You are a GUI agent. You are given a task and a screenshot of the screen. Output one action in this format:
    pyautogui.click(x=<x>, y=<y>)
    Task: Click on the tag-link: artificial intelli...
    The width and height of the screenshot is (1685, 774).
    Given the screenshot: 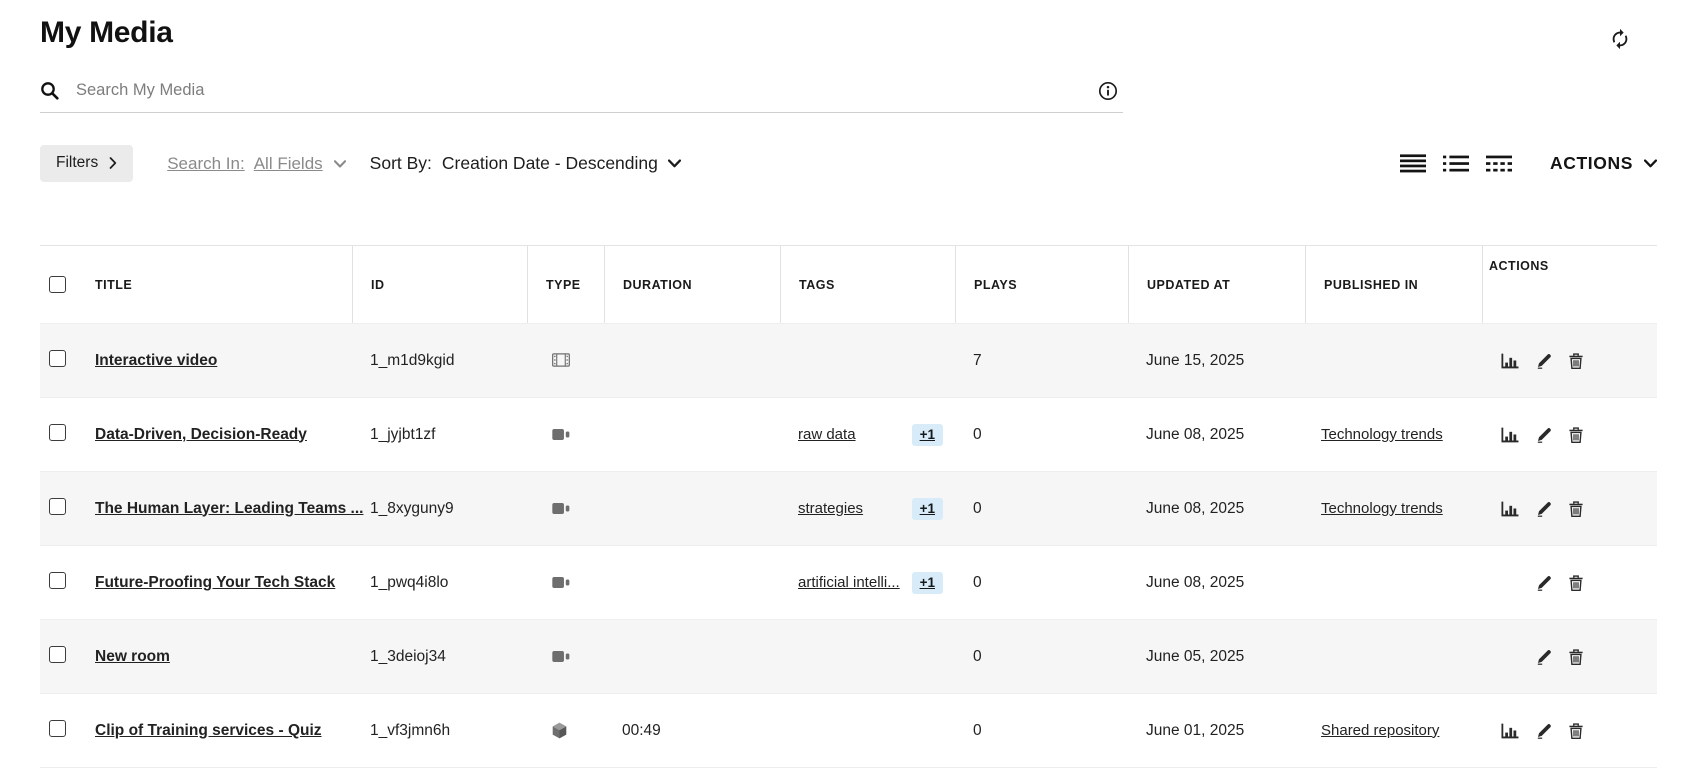 What is the action you would take?
    pyautogui.click(x=849, y=582)
    